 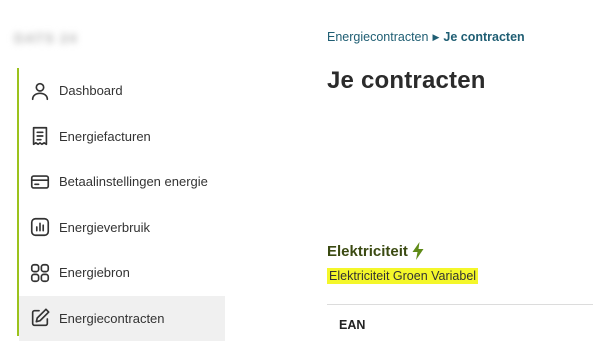 What do you see at coordinates (40, 273) in the screenshot?
I see `grid-icon` at bounding box center [40, 273].